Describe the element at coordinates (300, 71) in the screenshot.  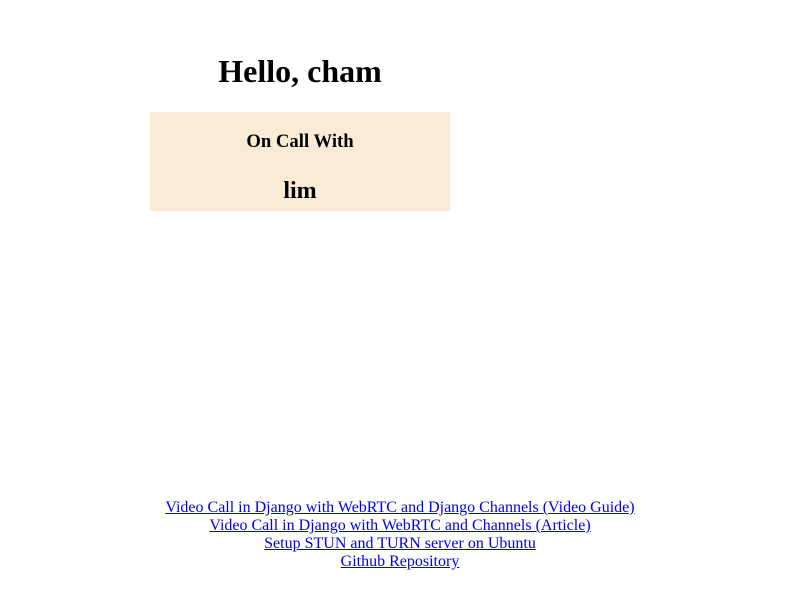
I see `greeting-heading: Hello, cham` at that location.